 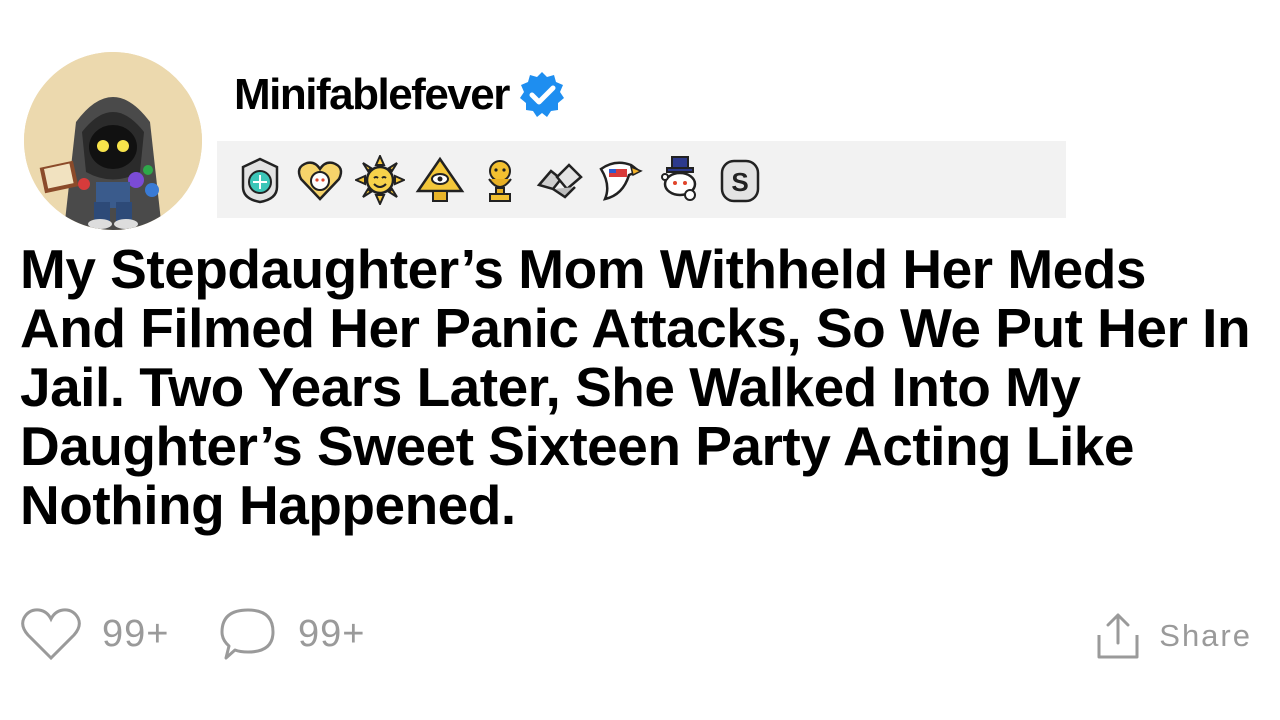 What do you see at coordinates (372, 95) in the screenshot?
I see `username: Minifablefever` at bounding box center [372, 95].